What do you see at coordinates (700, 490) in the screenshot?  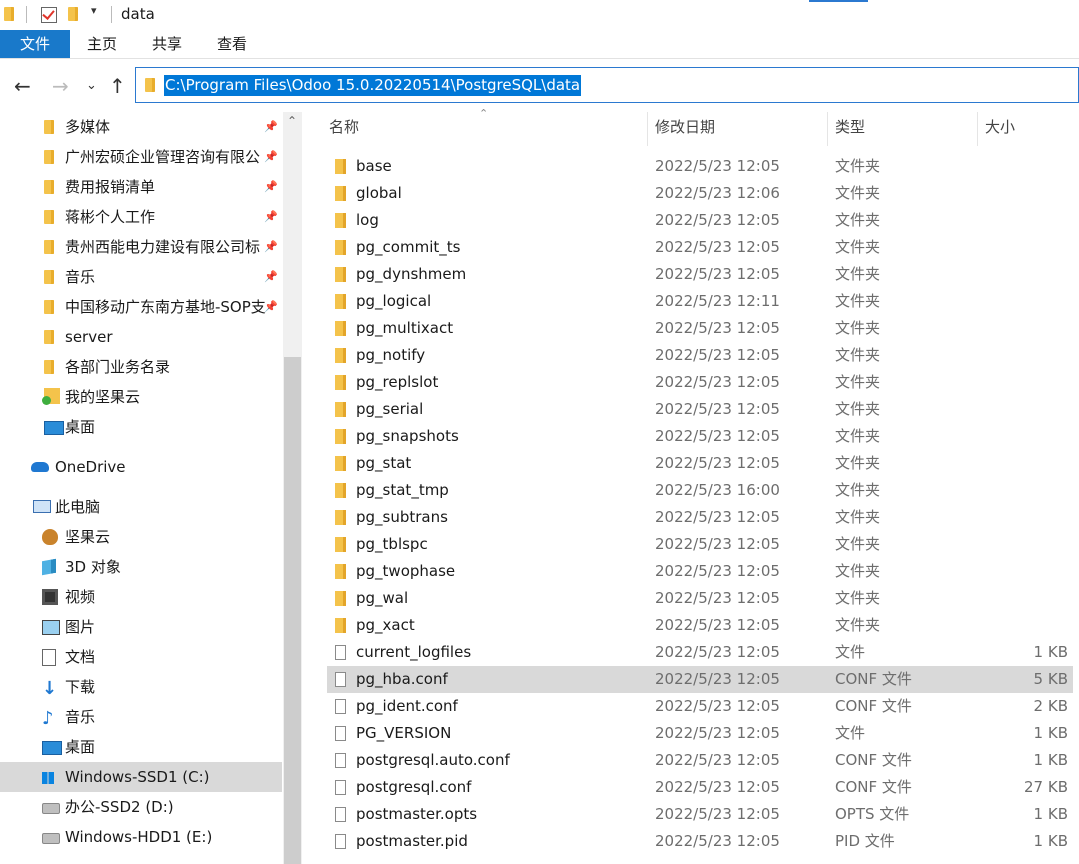 I see `table-row: pg_stat_tmp 2022/5/23 16:00 文件夹` at bounding box center [700, 490].